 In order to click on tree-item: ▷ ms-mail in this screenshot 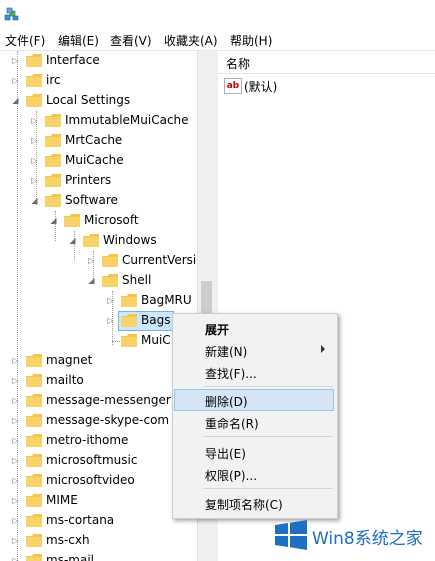, I will do `click(98, 556)`.